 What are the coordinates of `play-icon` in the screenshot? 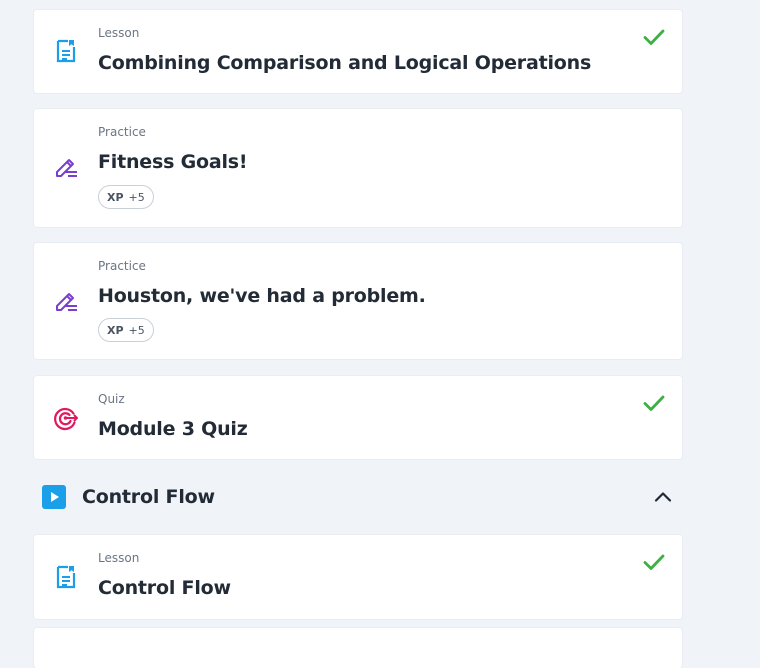 It's located at (54, 497).